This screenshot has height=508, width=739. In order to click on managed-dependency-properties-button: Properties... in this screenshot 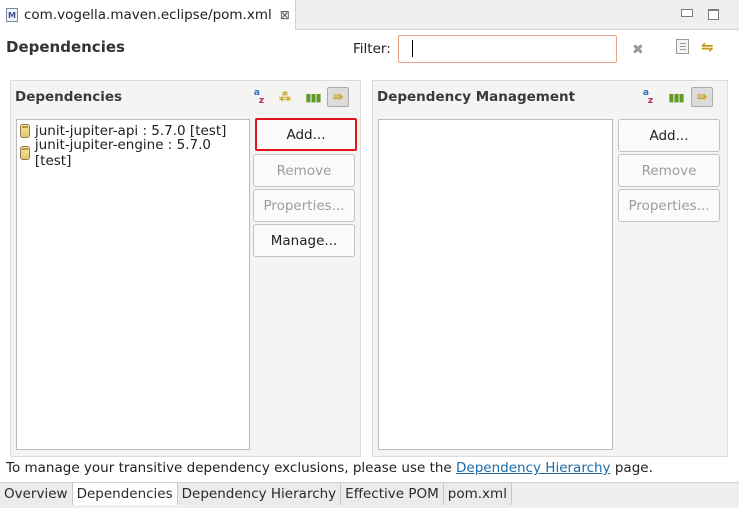, I will do `click(669, 205)`.